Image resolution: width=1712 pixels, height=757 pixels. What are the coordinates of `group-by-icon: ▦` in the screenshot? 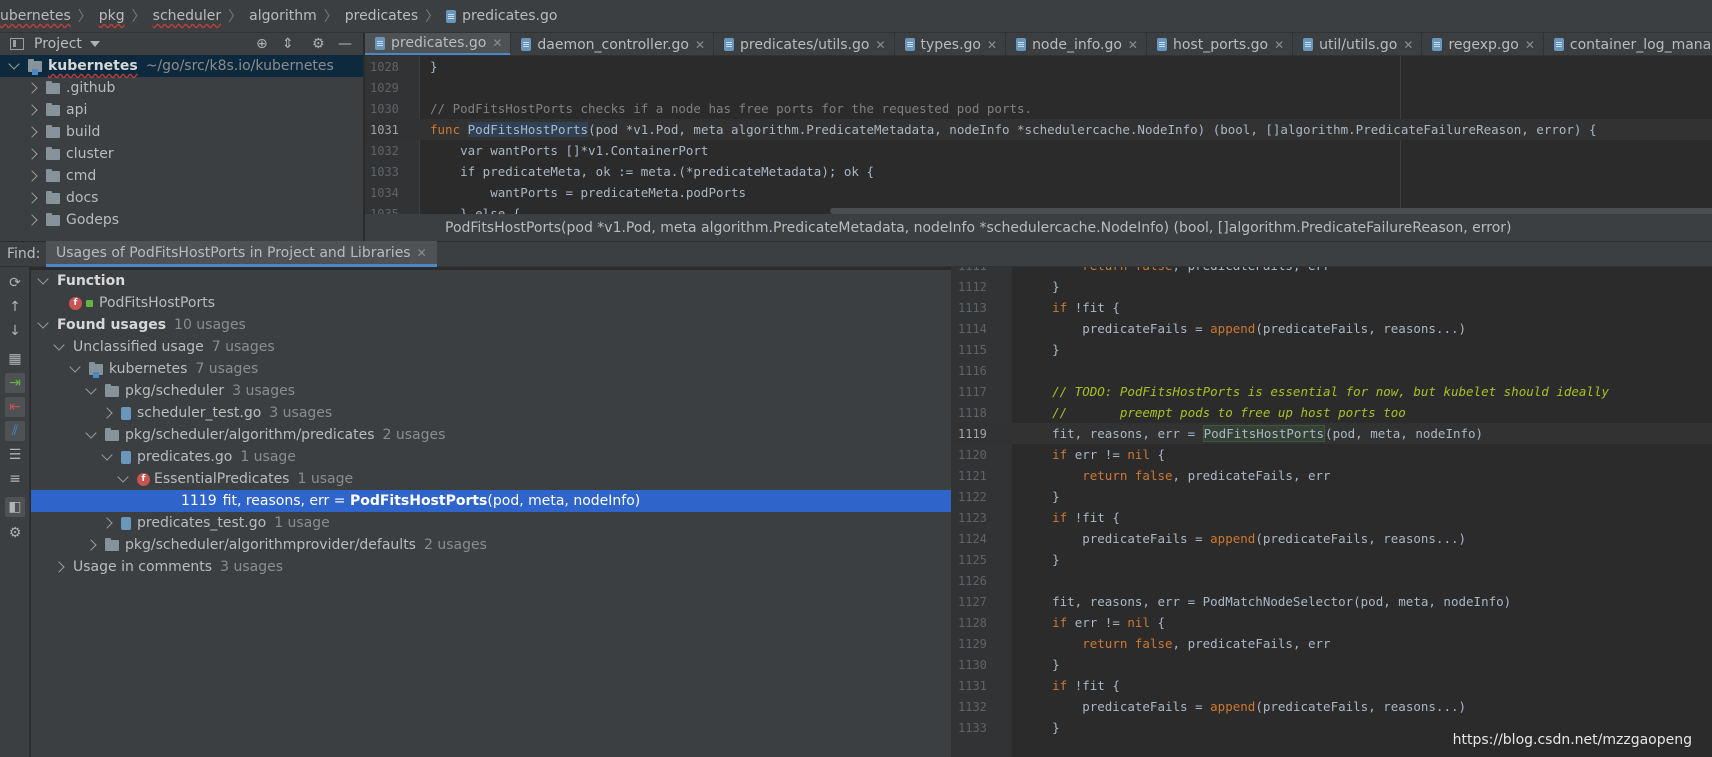 It's located at (15, 359).